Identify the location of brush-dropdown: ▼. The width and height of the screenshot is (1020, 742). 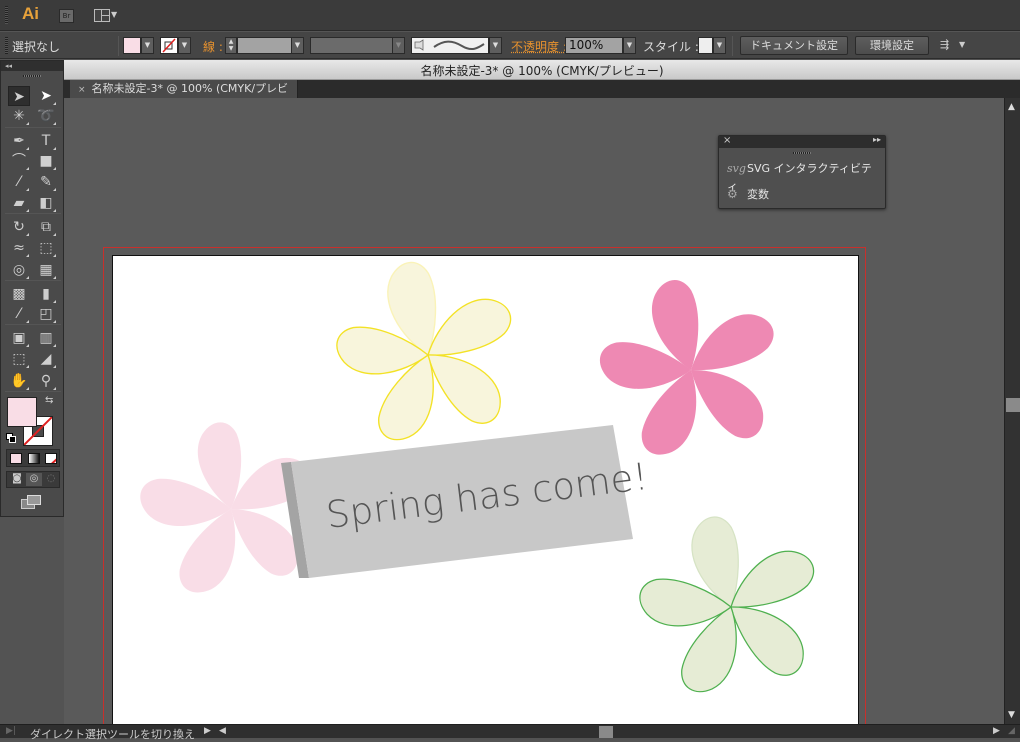
(495, 45).